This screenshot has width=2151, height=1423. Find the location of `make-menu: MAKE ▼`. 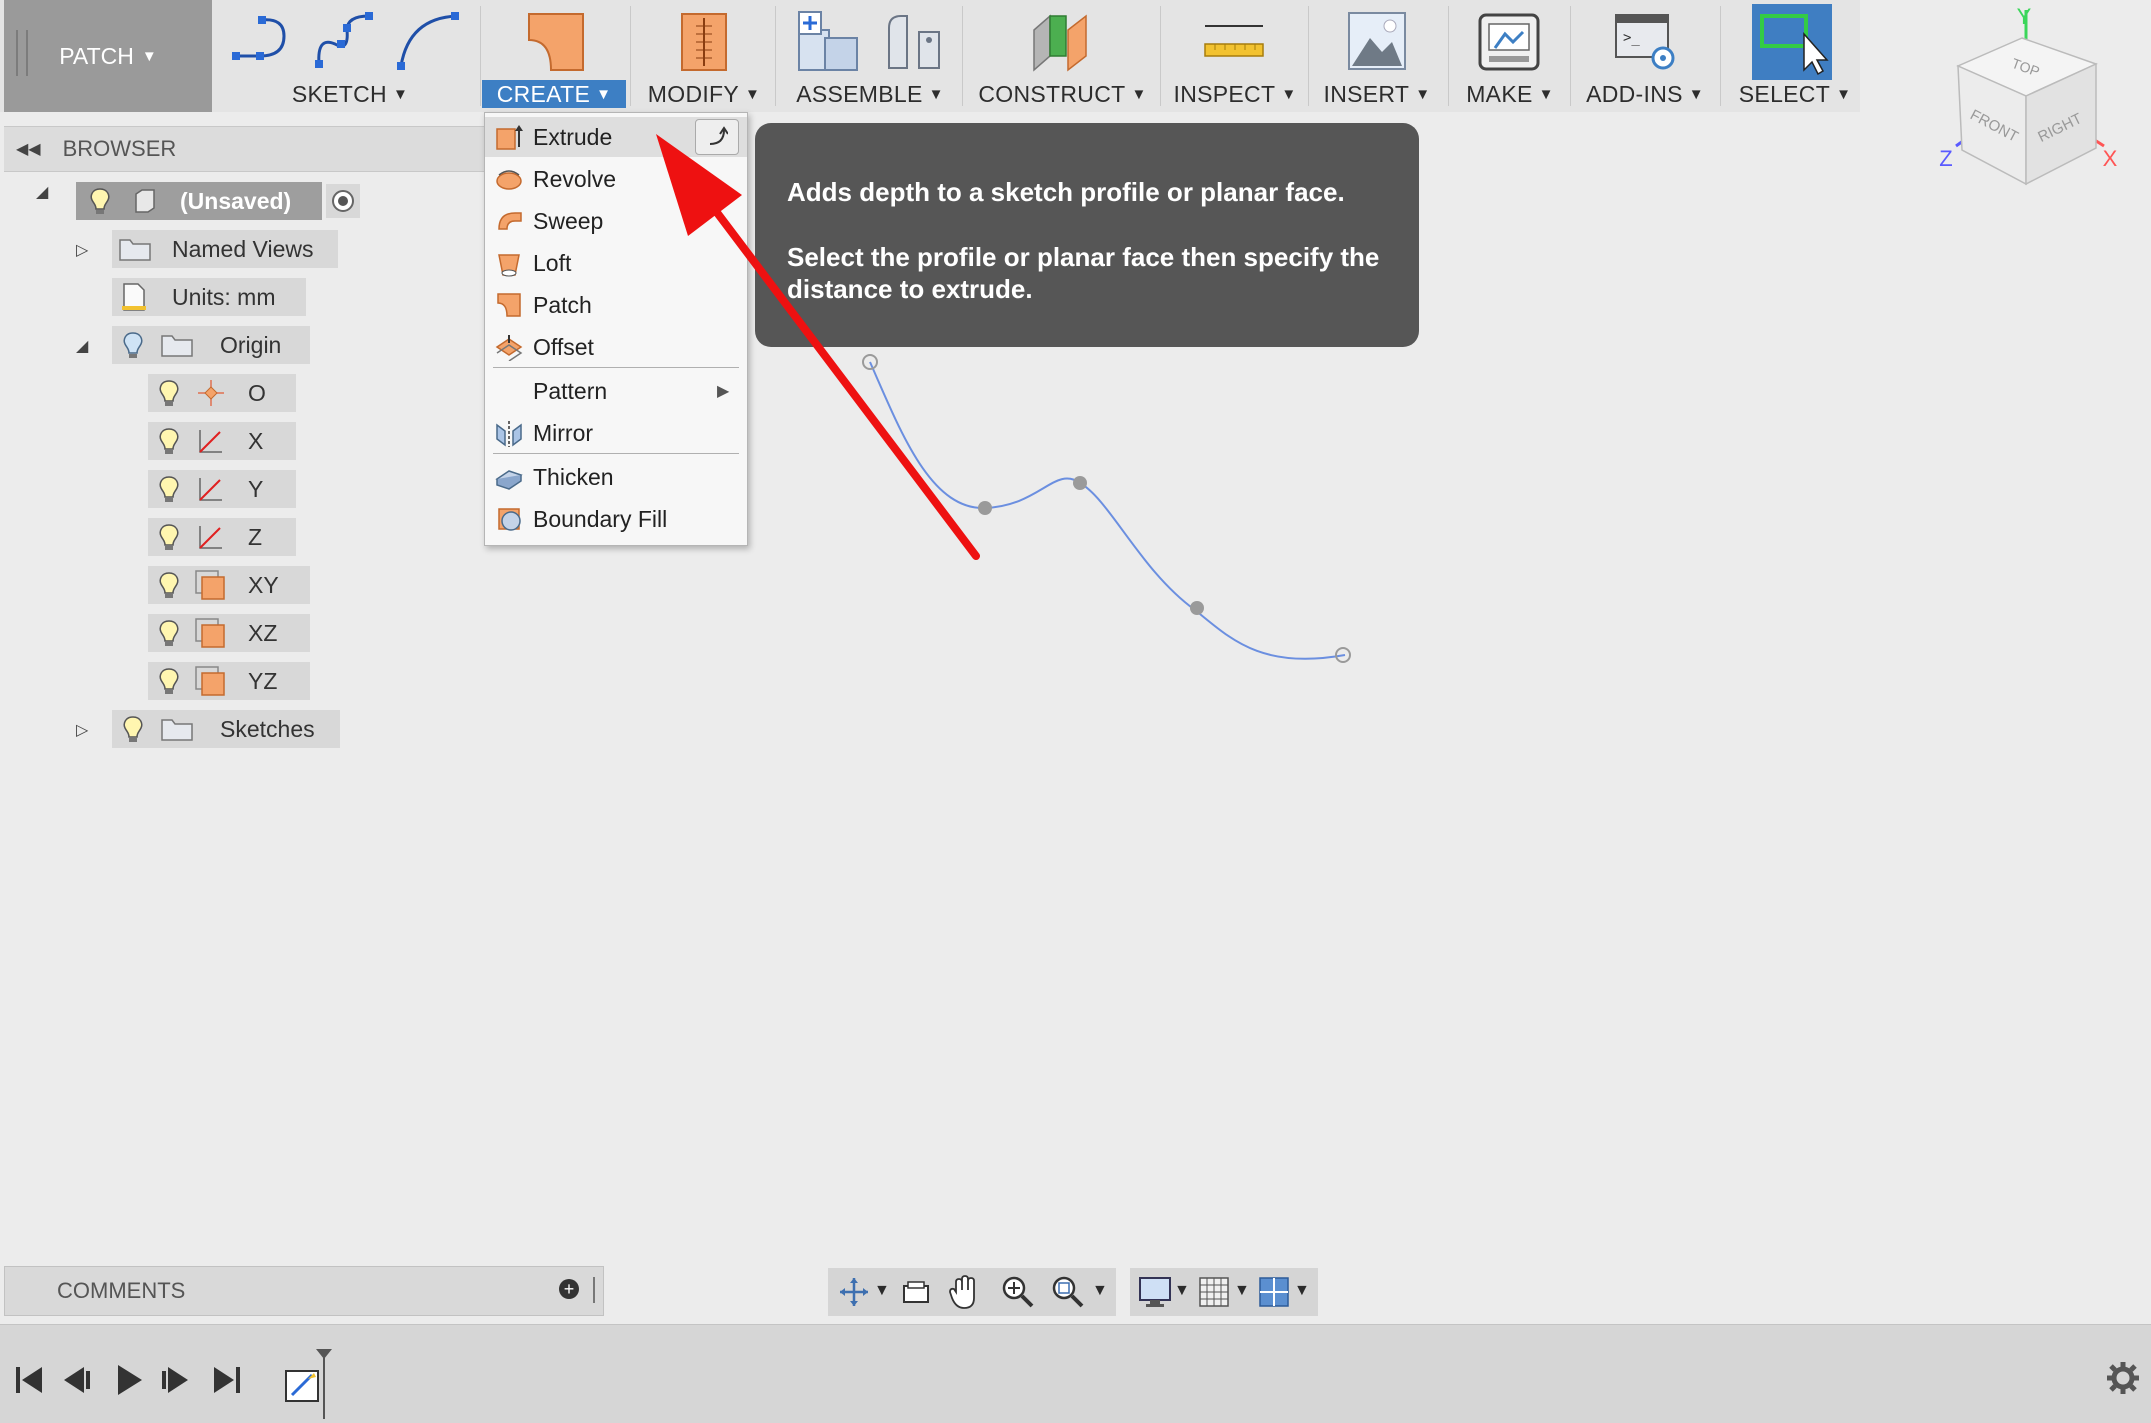

make-menu: MAKE ▼ is located at coordinates (1510, 94).